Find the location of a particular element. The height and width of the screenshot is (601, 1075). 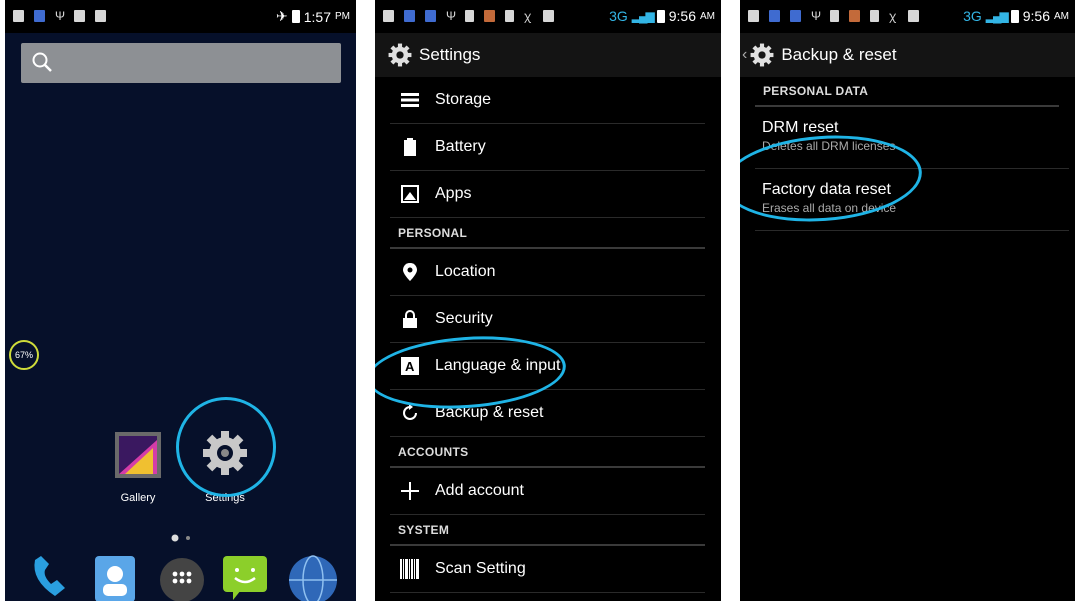

search-icon is located at coordinates (42, 62).